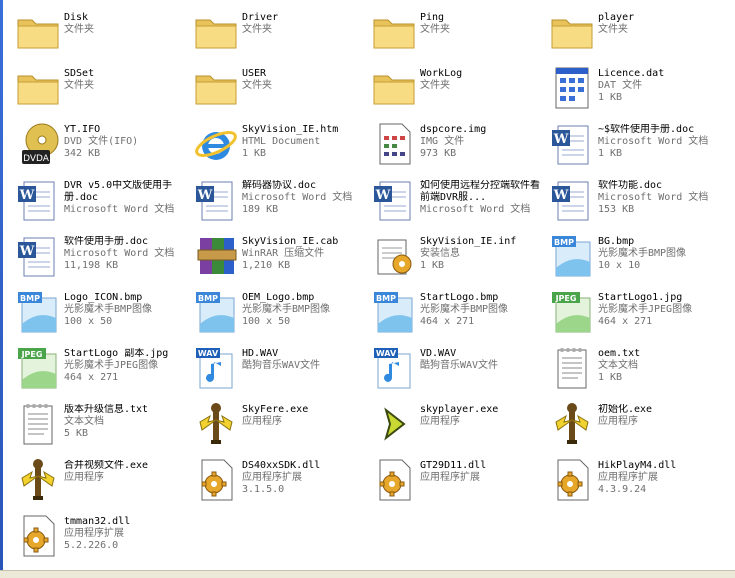  I want to click on file-item: W DVR v5.0中文版使用手册.doc Microsoft Word 文档, so click(102, 202).